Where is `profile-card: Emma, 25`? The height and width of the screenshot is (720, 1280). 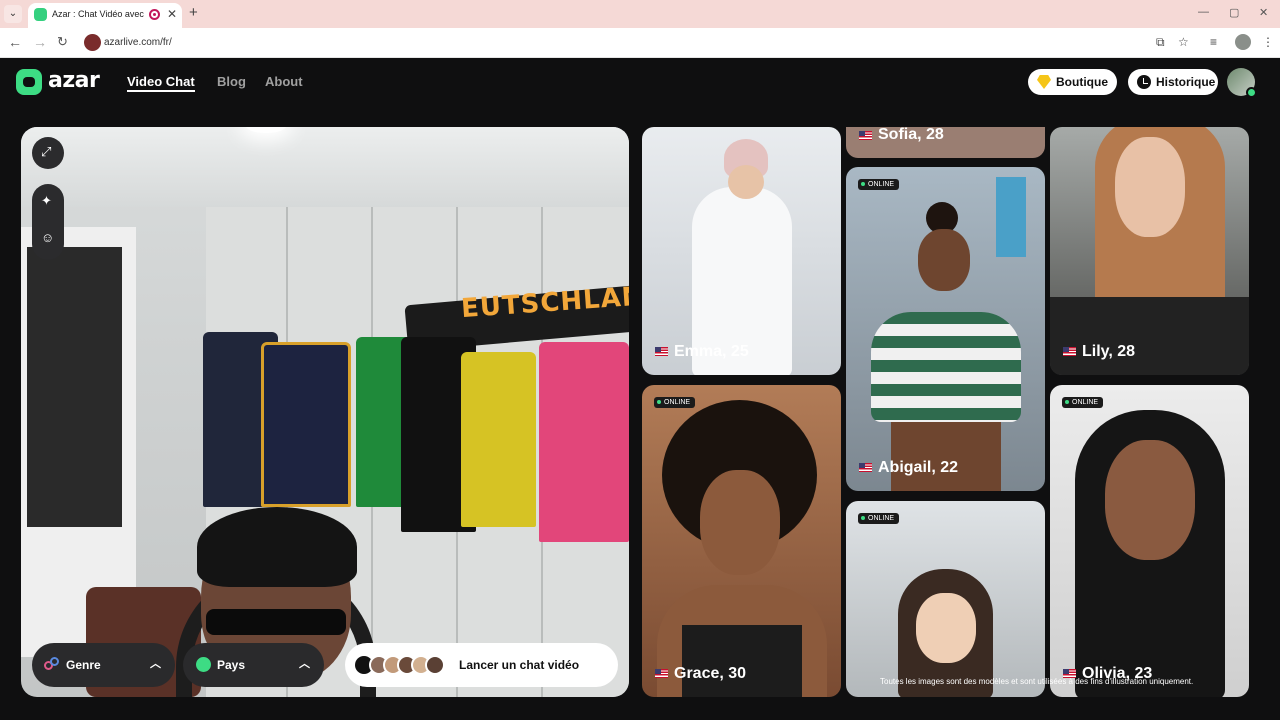
profile-card: Emma, 25 is located at coordinates (741, 251).